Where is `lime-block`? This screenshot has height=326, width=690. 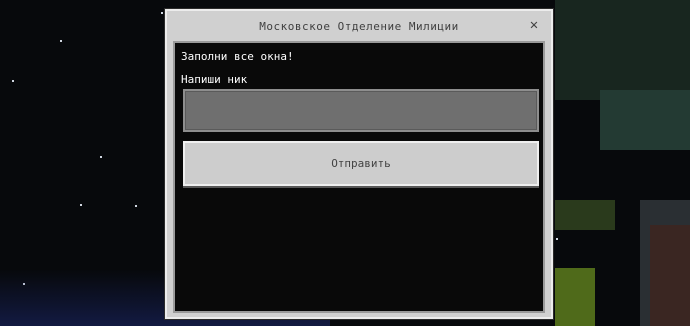
lime-block is located at coordinates (575, 297).